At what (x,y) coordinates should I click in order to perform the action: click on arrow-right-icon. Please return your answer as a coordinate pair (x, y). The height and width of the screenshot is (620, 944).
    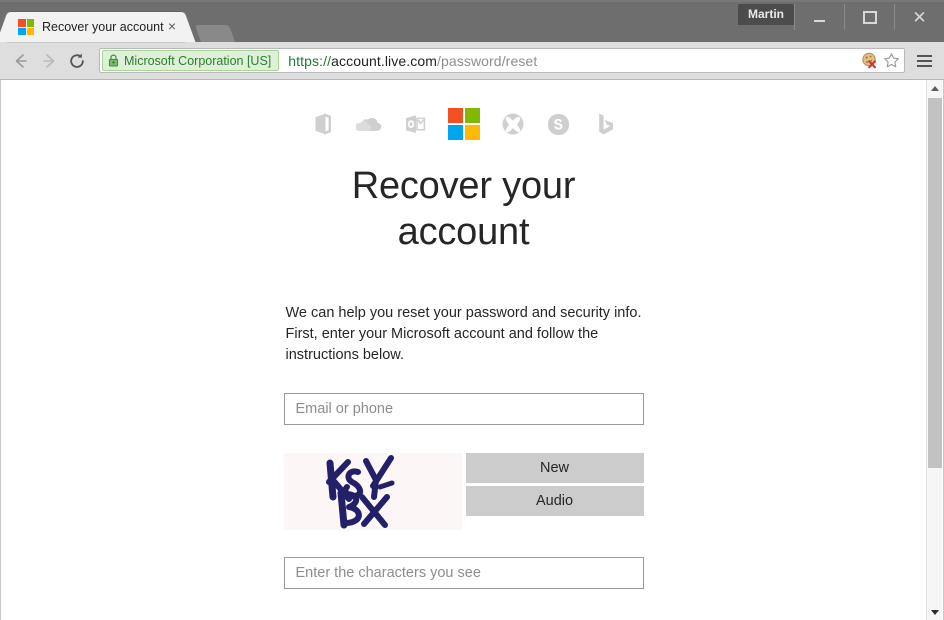
    Looking at the image, I should click on (49, 60).